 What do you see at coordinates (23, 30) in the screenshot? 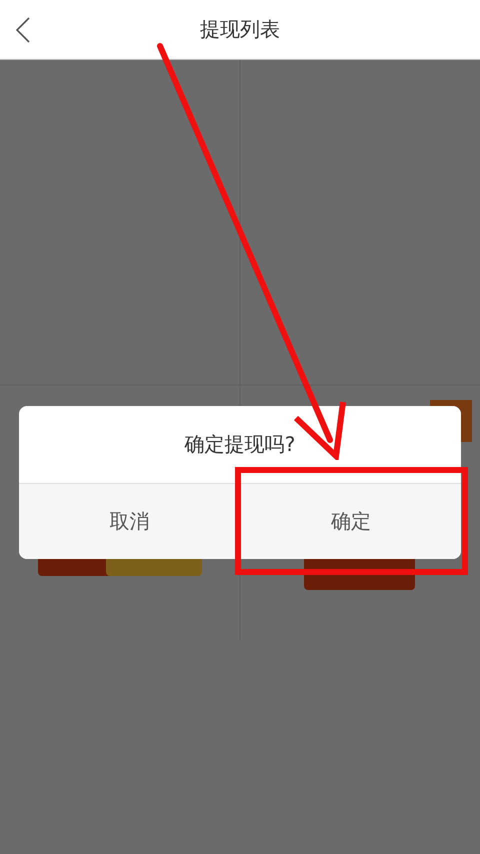
I see `back-icon` at bounding box center [23, 30].